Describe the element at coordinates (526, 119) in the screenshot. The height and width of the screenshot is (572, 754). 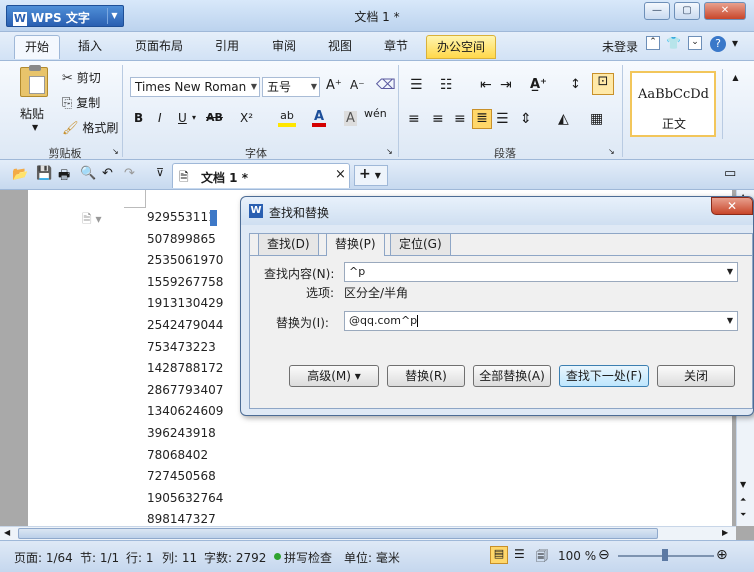
I see `line-spacing-icon: ⇕` at that location.